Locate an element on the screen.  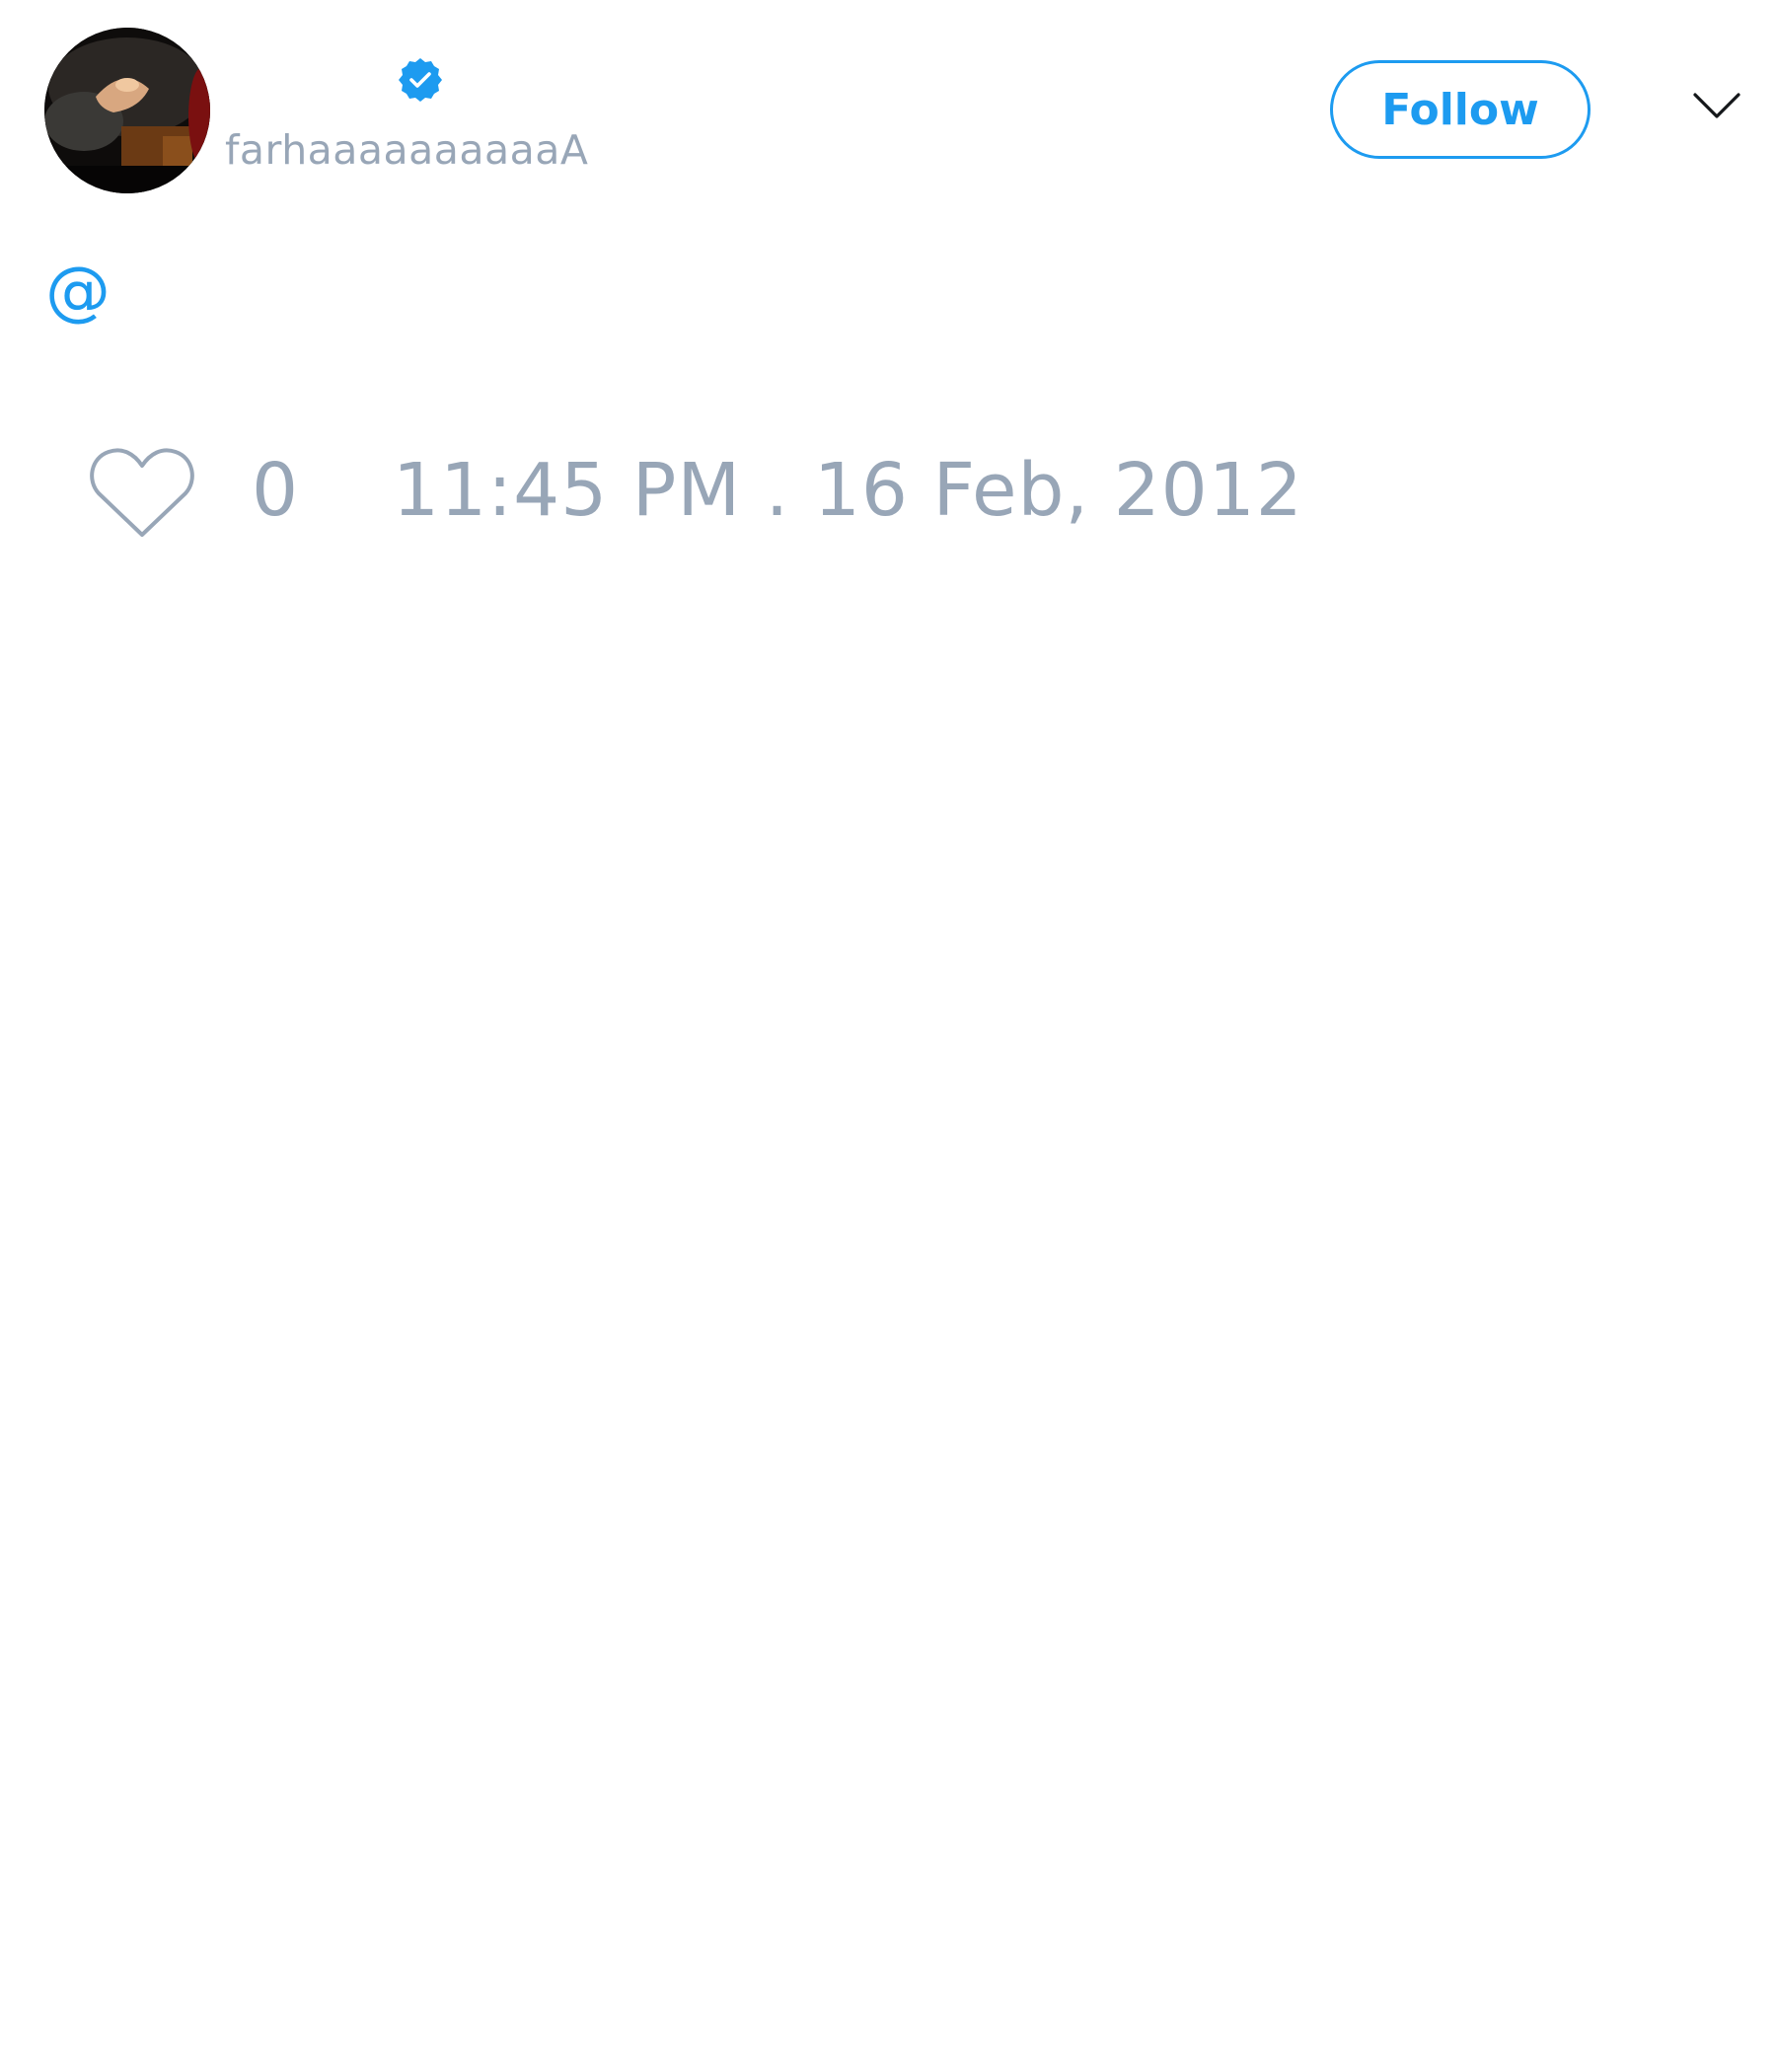
username: farhaaaaaaaaaaA is located at coordinates (407, 150).